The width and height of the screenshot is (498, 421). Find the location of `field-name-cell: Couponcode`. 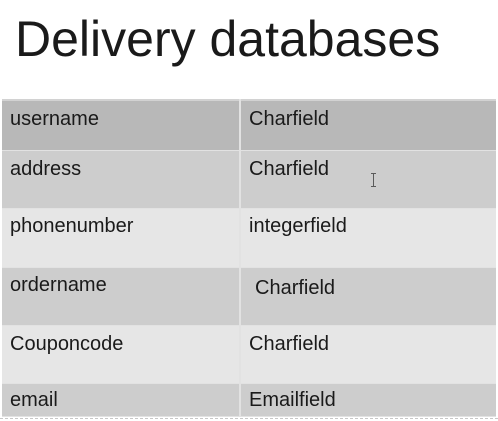

field-name-cell: Couponcode is located at coordinates (121, 354).